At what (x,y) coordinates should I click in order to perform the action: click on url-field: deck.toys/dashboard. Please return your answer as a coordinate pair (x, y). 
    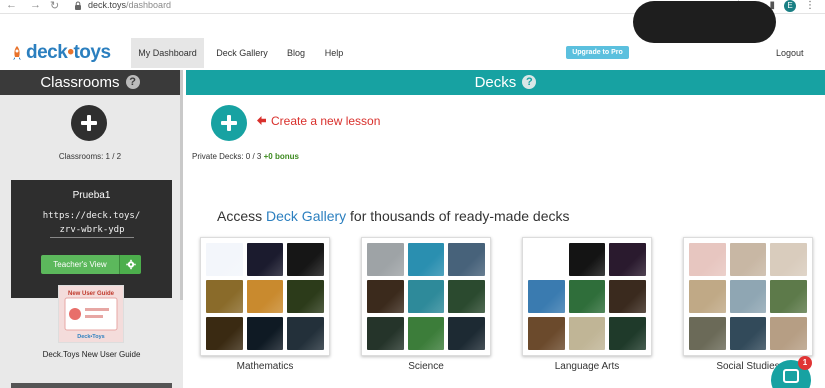
    Looking at the image, I should click on (129, 5).